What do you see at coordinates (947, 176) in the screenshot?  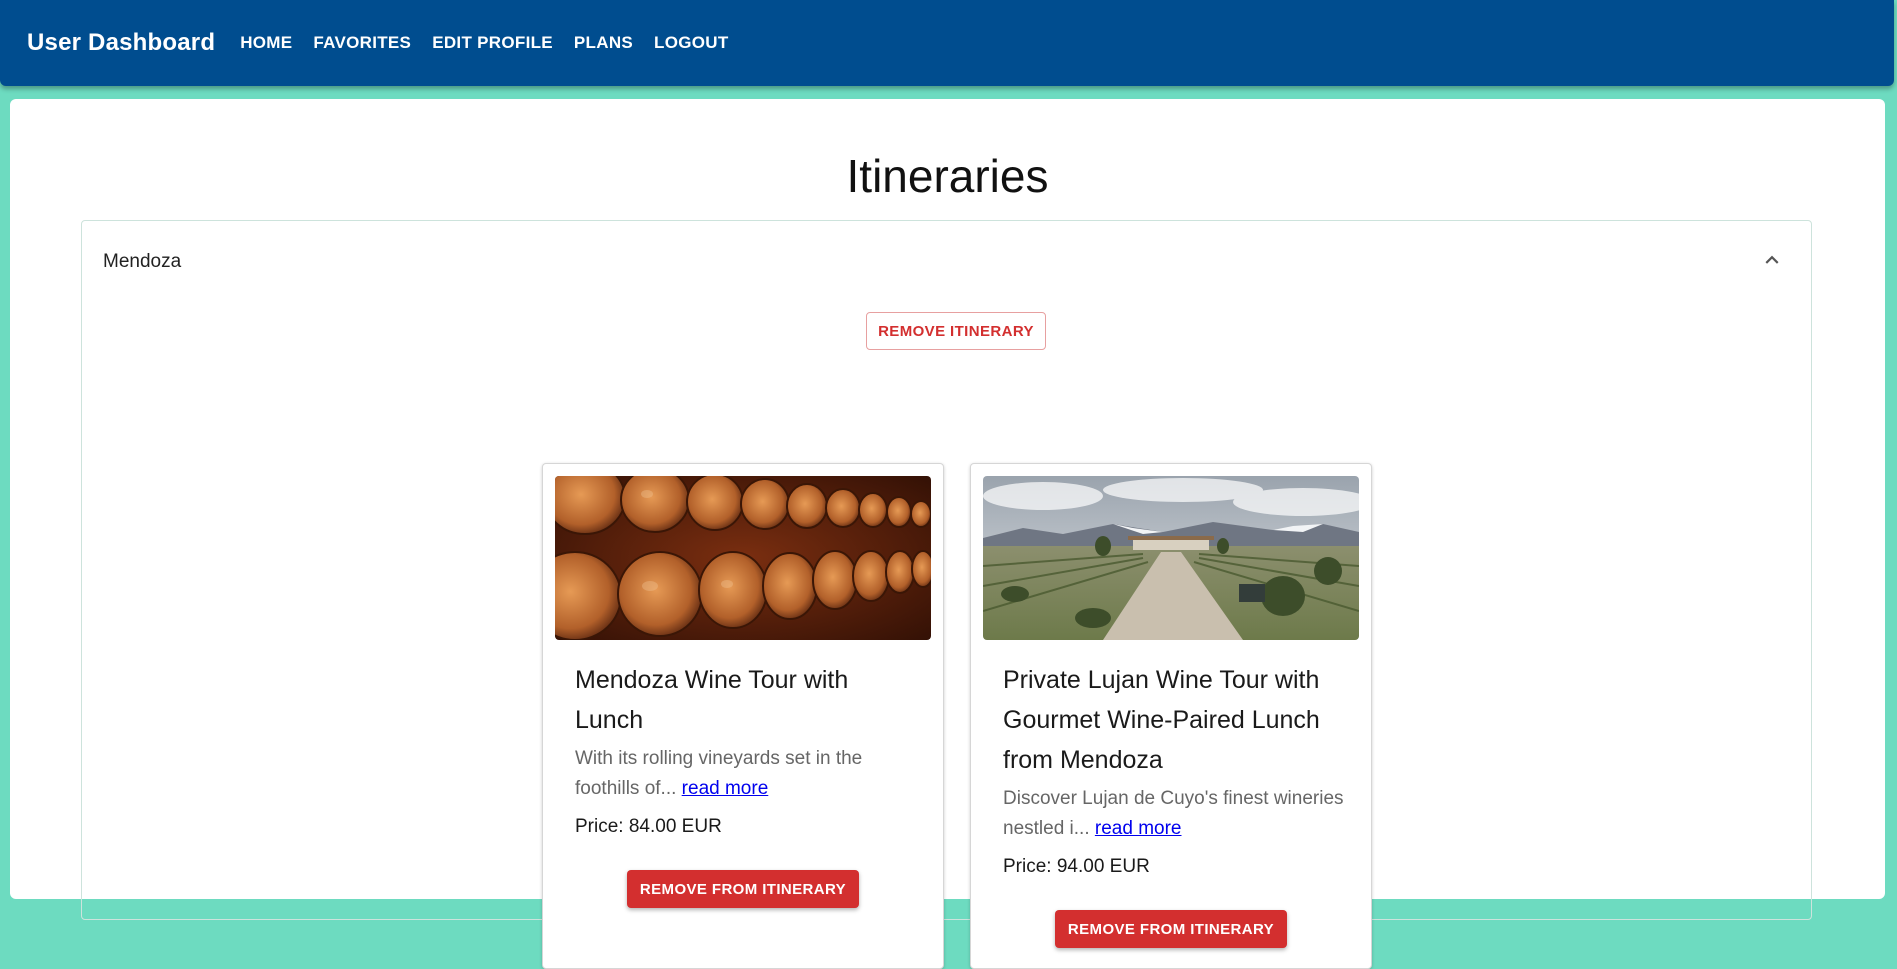 I see `page-title: Itineraries` at bounding box center [947, 176].